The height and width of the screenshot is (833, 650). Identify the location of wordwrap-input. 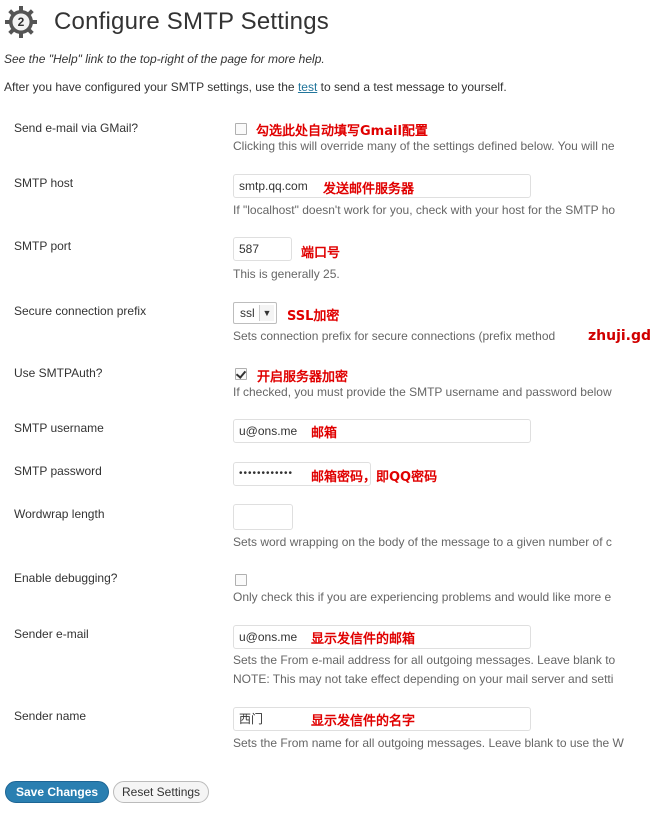
(263, 517).